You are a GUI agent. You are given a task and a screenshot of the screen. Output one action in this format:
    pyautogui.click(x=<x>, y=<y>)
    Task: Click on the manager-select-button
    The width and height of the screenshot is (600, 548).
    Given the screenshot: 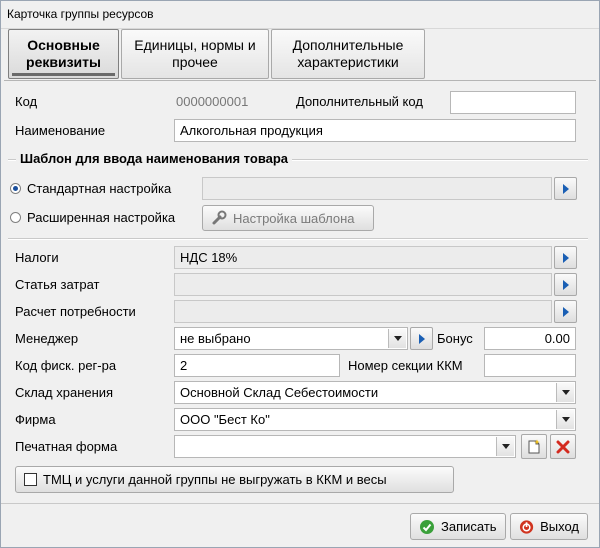 What is the action you would take?
    pyautogui.click(x=421, y=338)
    